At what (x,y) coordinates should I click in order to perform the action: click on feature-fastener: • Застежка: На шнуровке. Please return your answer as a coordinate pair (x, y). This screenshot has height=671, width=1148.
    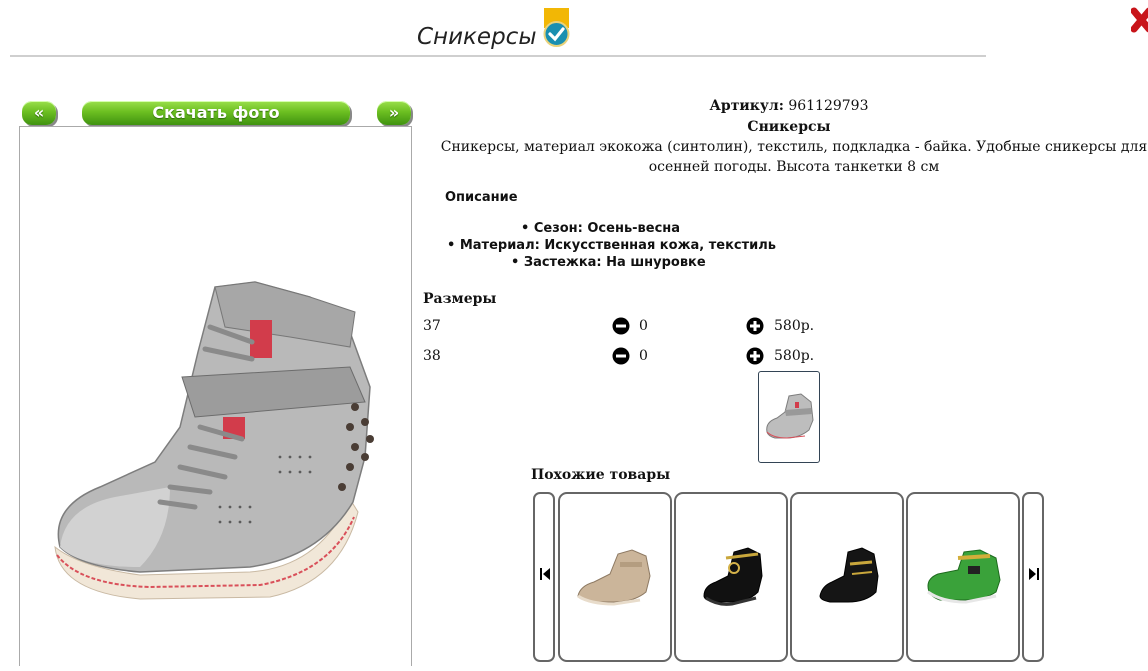
    Looking at the image, I should click on (608, 262).